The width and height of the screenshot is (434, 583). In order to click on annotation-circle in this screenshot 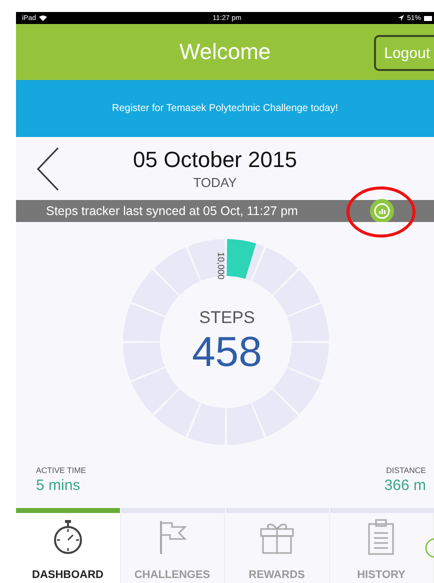, I will do `click(381, 212)`.